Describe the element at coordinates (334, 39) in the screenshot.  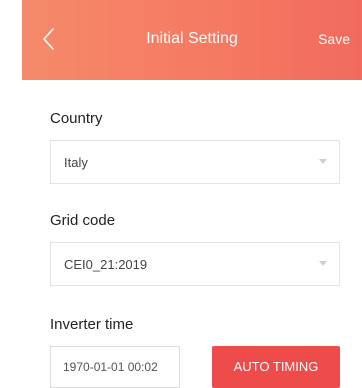
I see `save-button: Save` at that location.